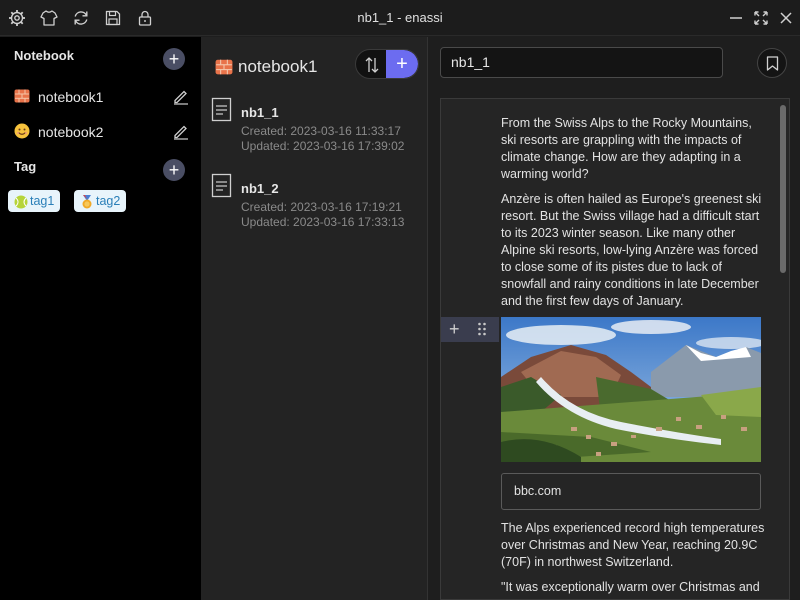 The width and height of the screenshot is (800, 600). I want to click on tennis-ball-icon, so click(21, 201).